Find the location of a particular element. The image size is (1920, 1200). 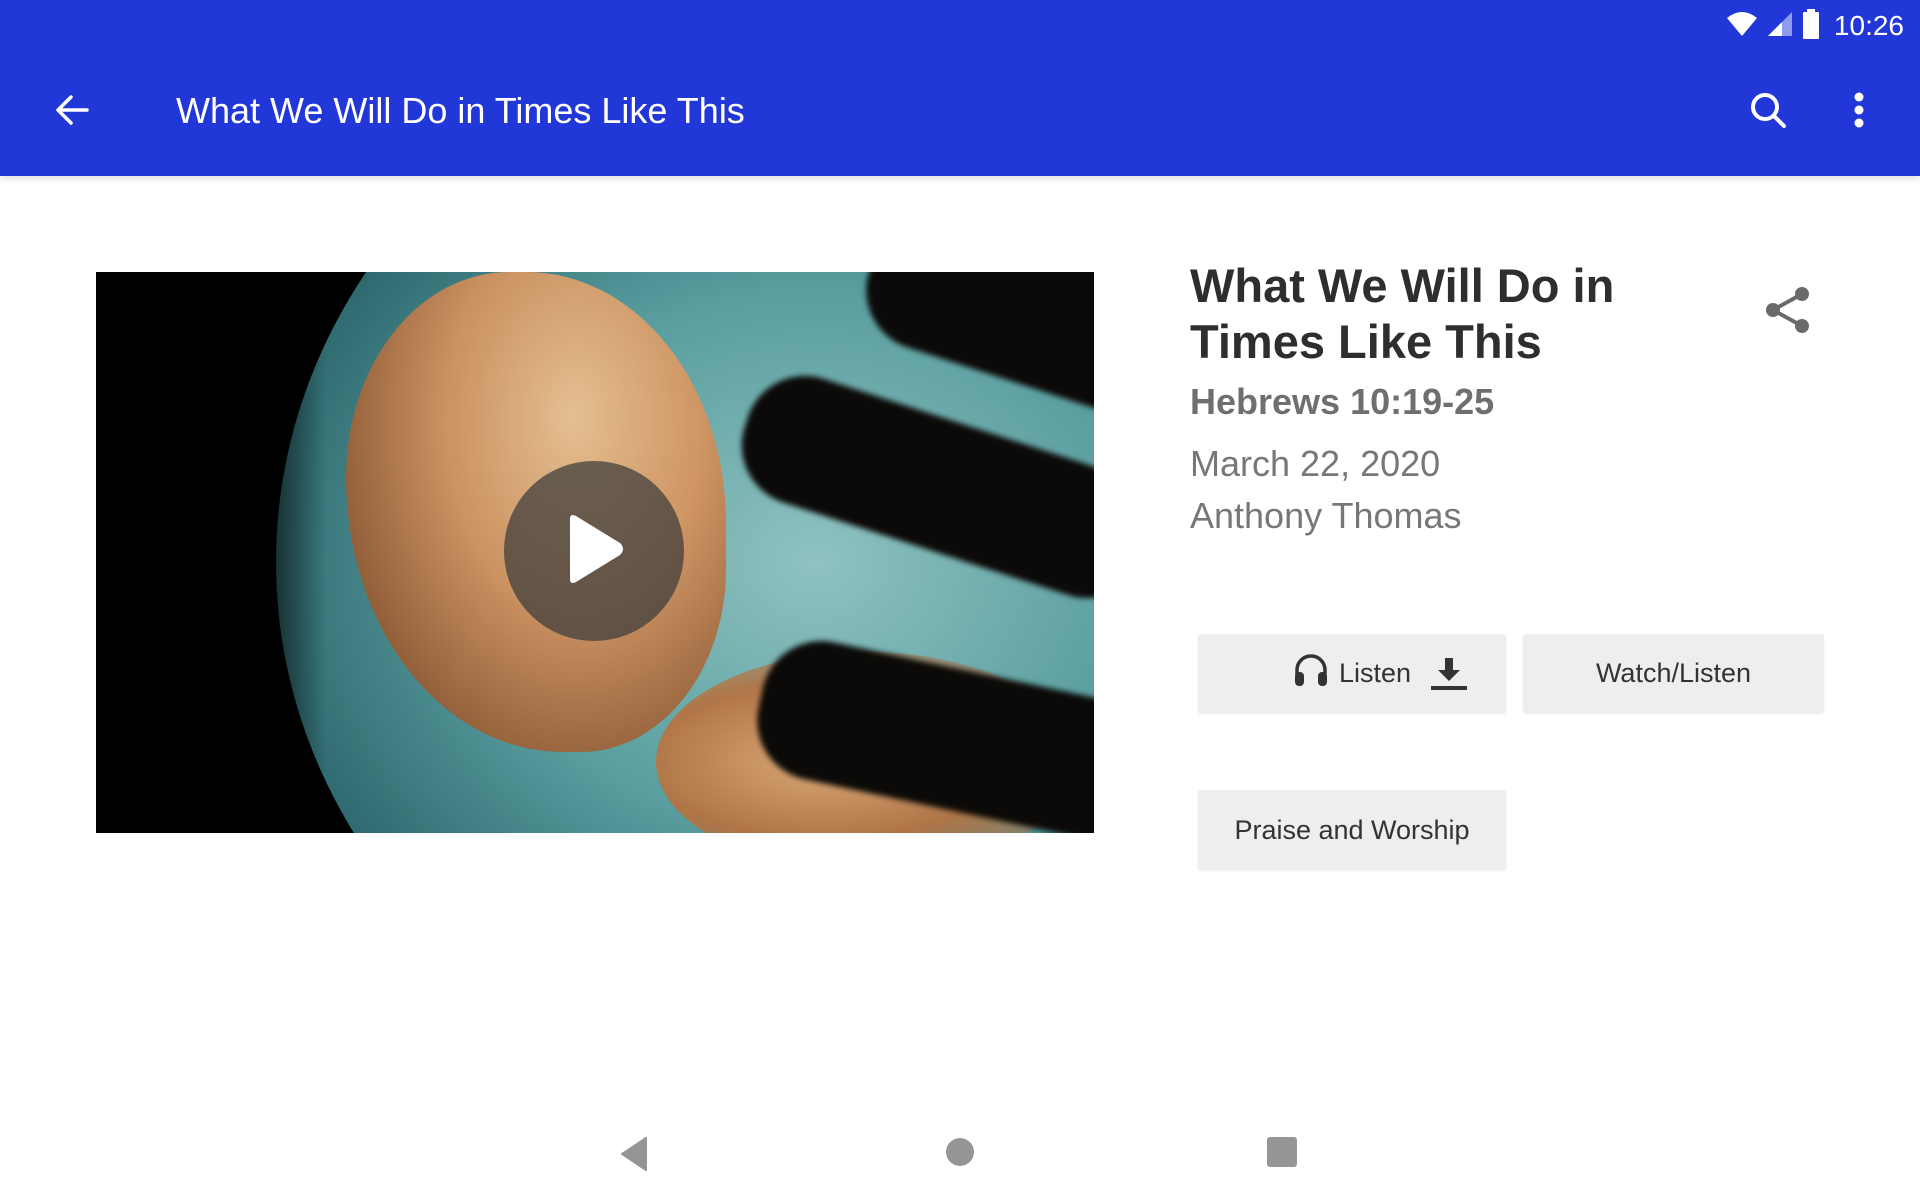

nav-home-icon is located at coordinates (960, 1155).